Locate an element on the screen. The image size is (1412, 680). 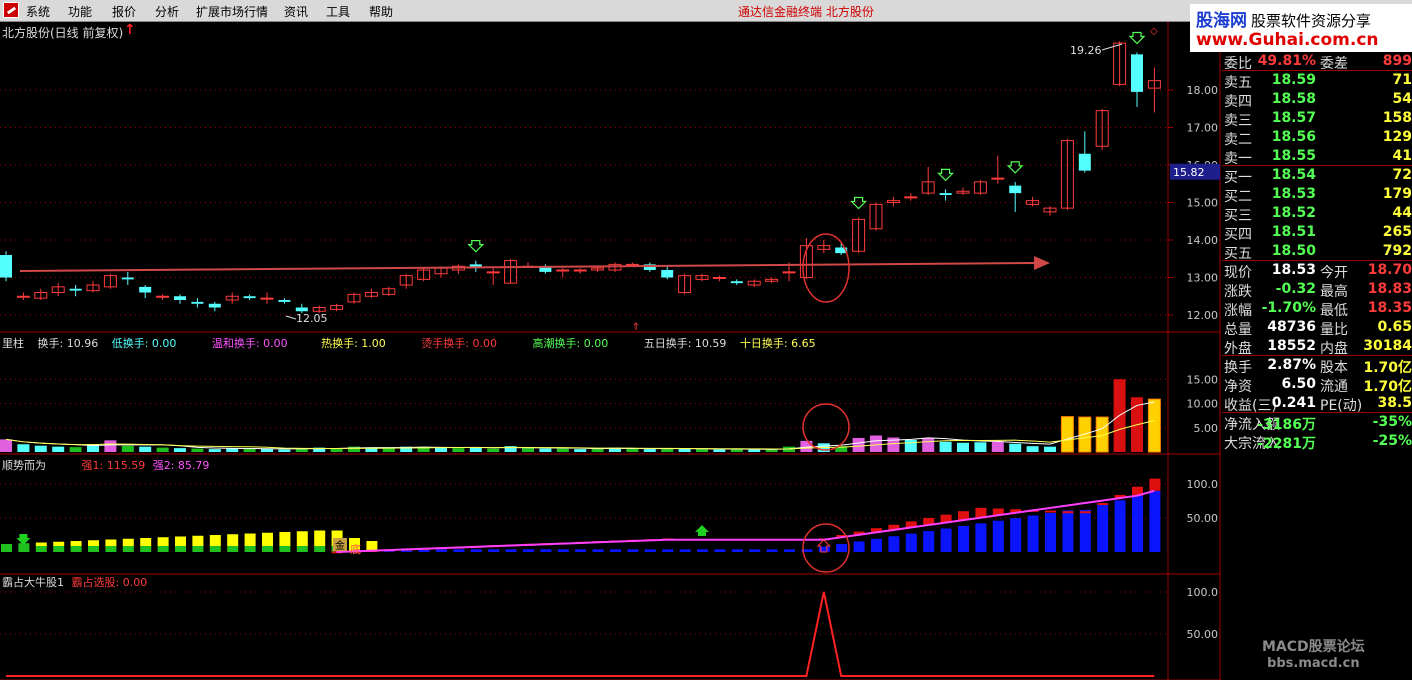
quote-value-2: 72 is located at coordinates (1402, 175).